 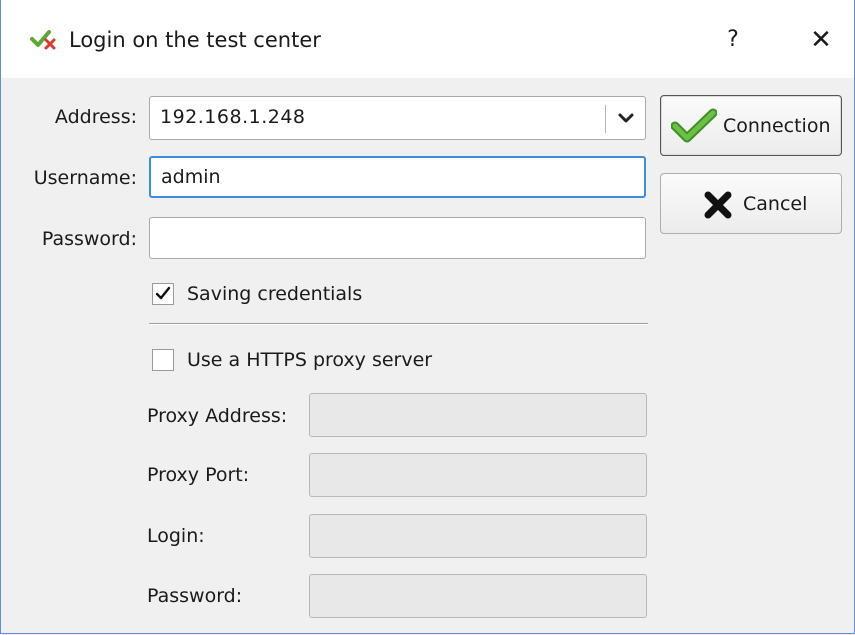 What do you see at coordinates (478, 596) in the screenshot?
I see `proxy-password-field` at bounding box center [478, 596].